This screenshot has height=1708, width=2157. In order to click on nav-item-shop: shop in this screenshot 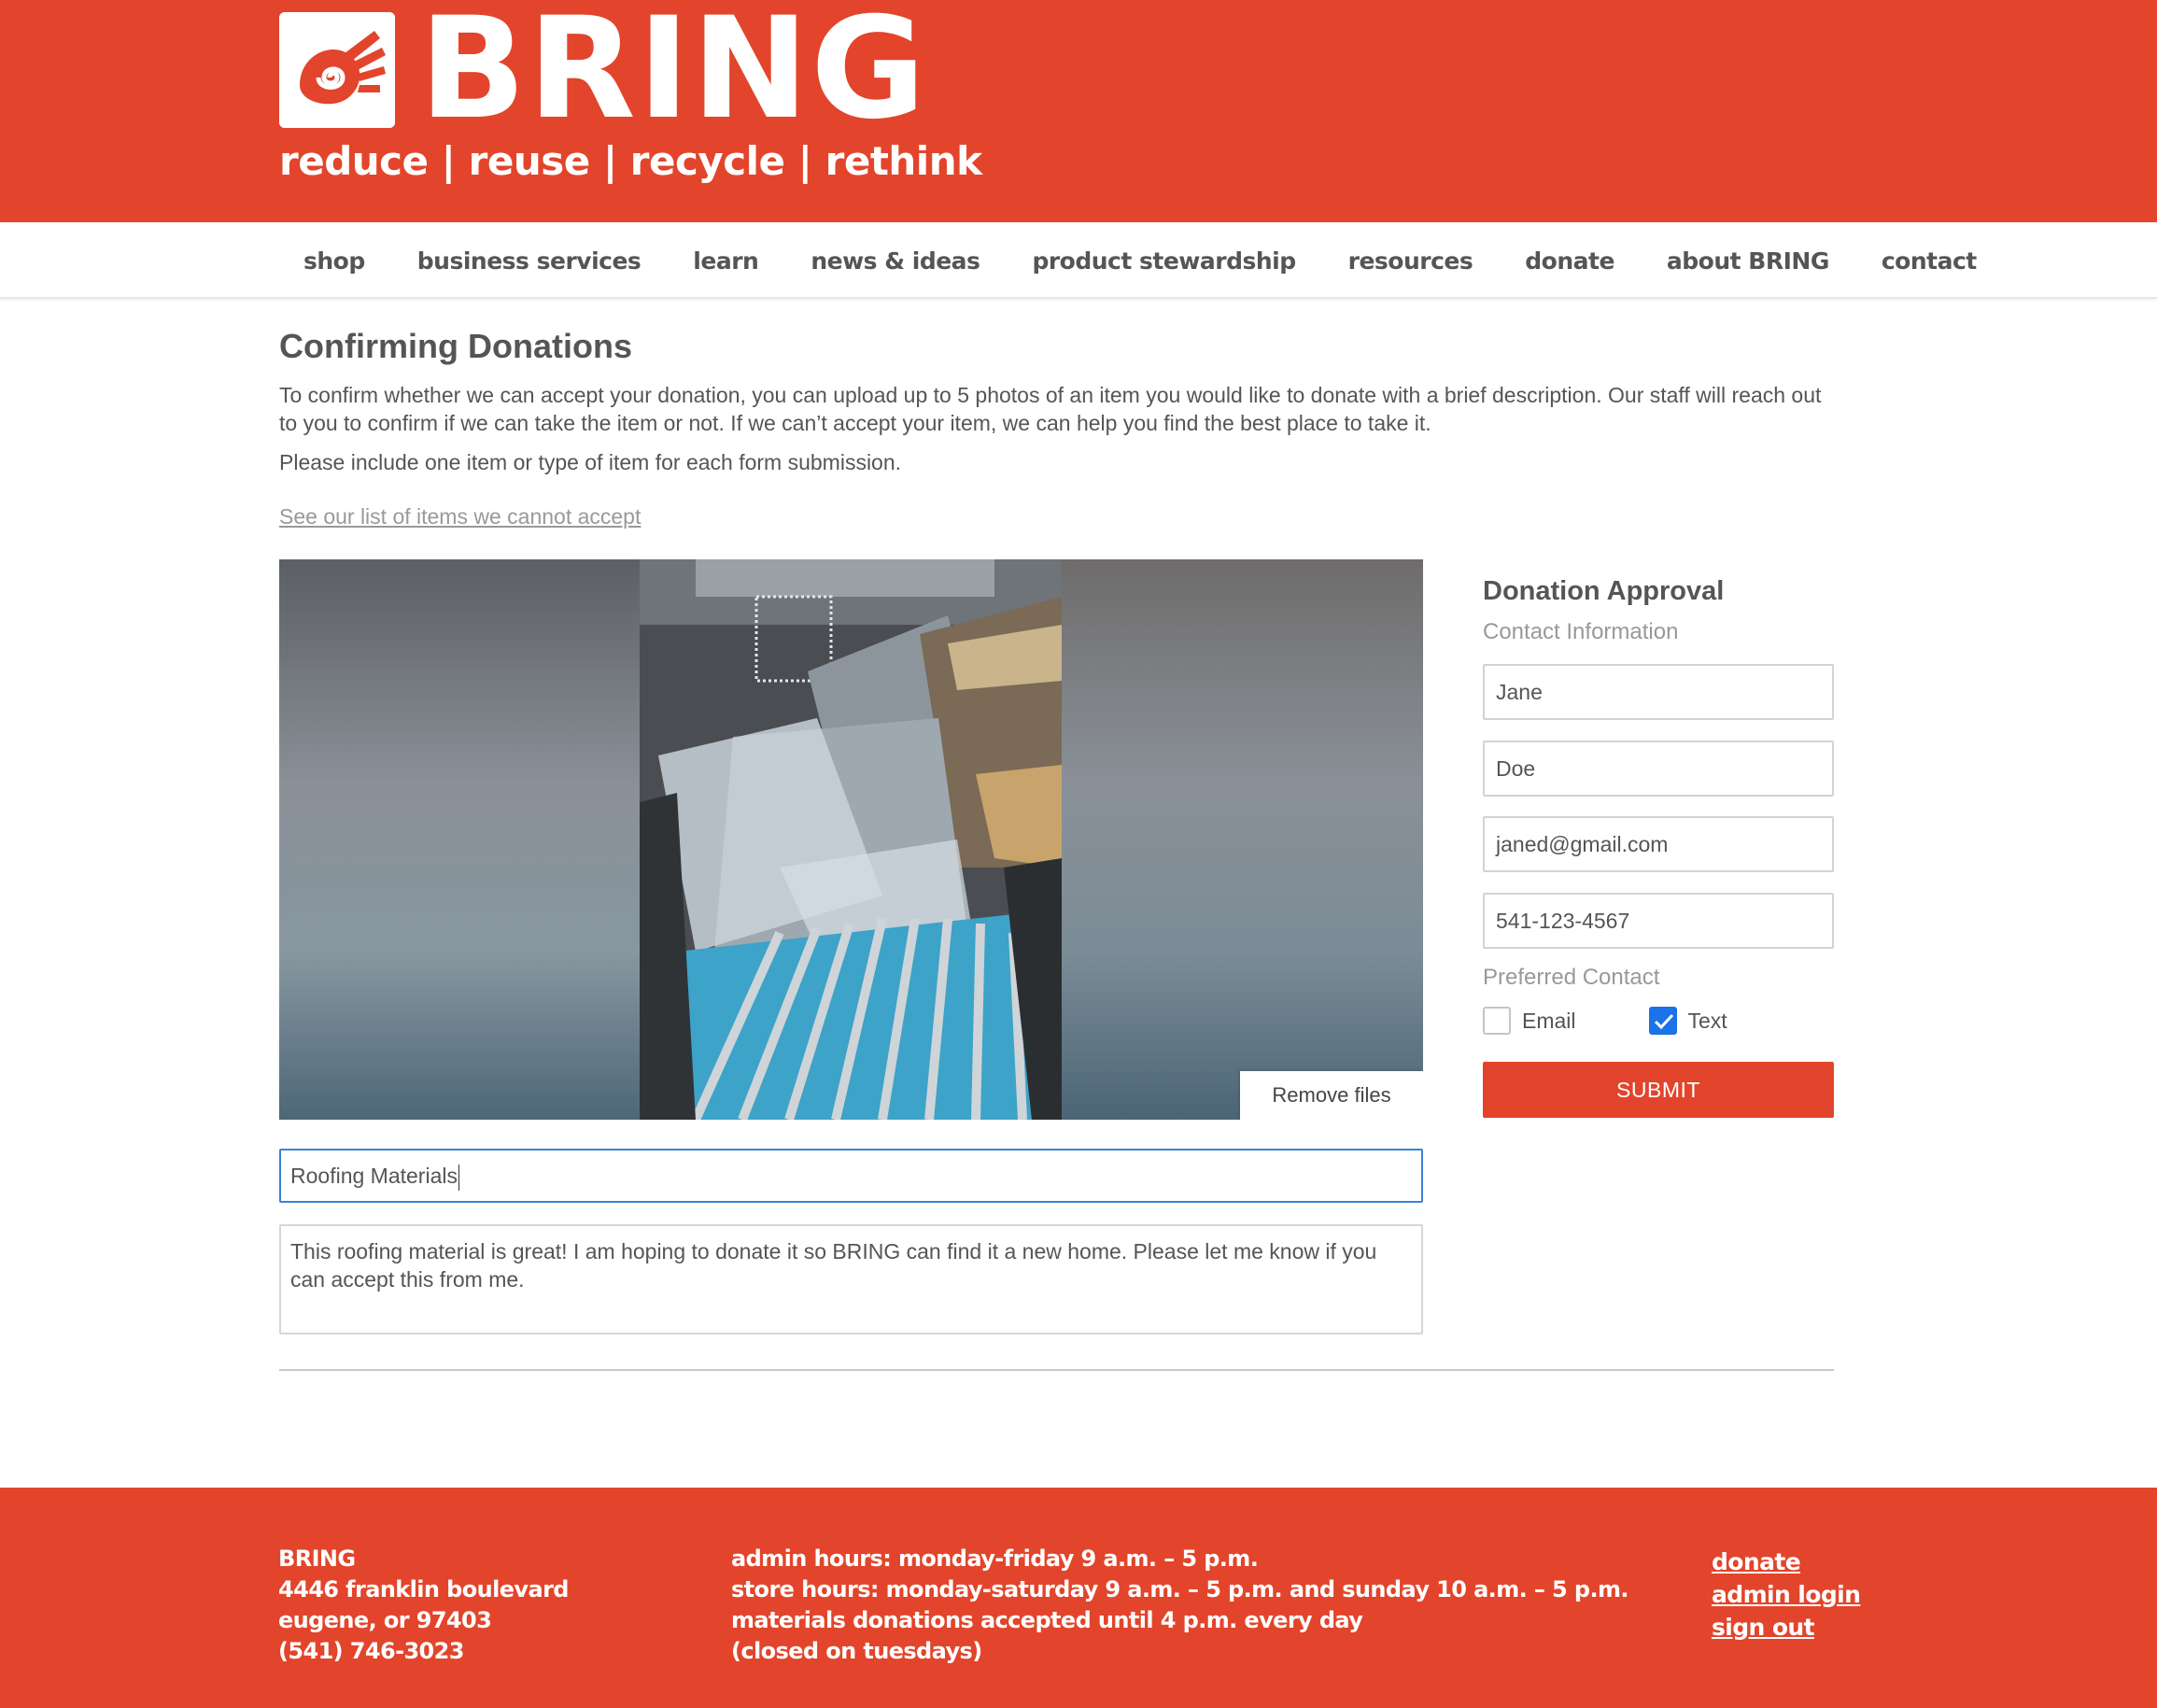, I will do `click(335, 261)`.